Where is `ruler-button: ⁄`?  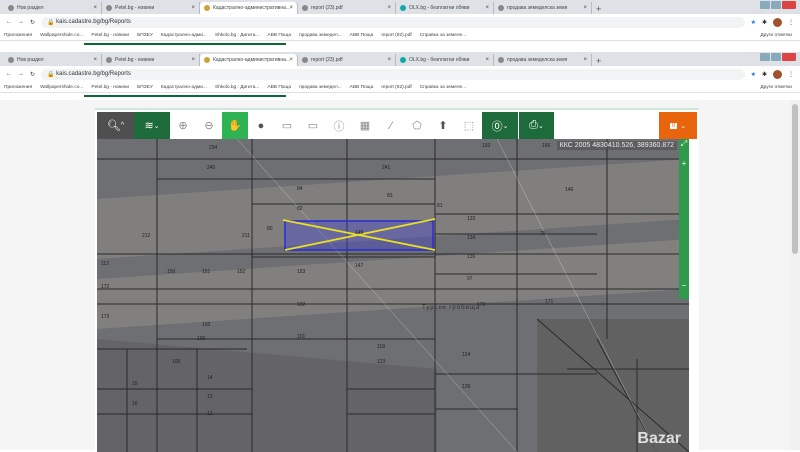
ruler-button: ⁄ is located at coordinates (391, 125).